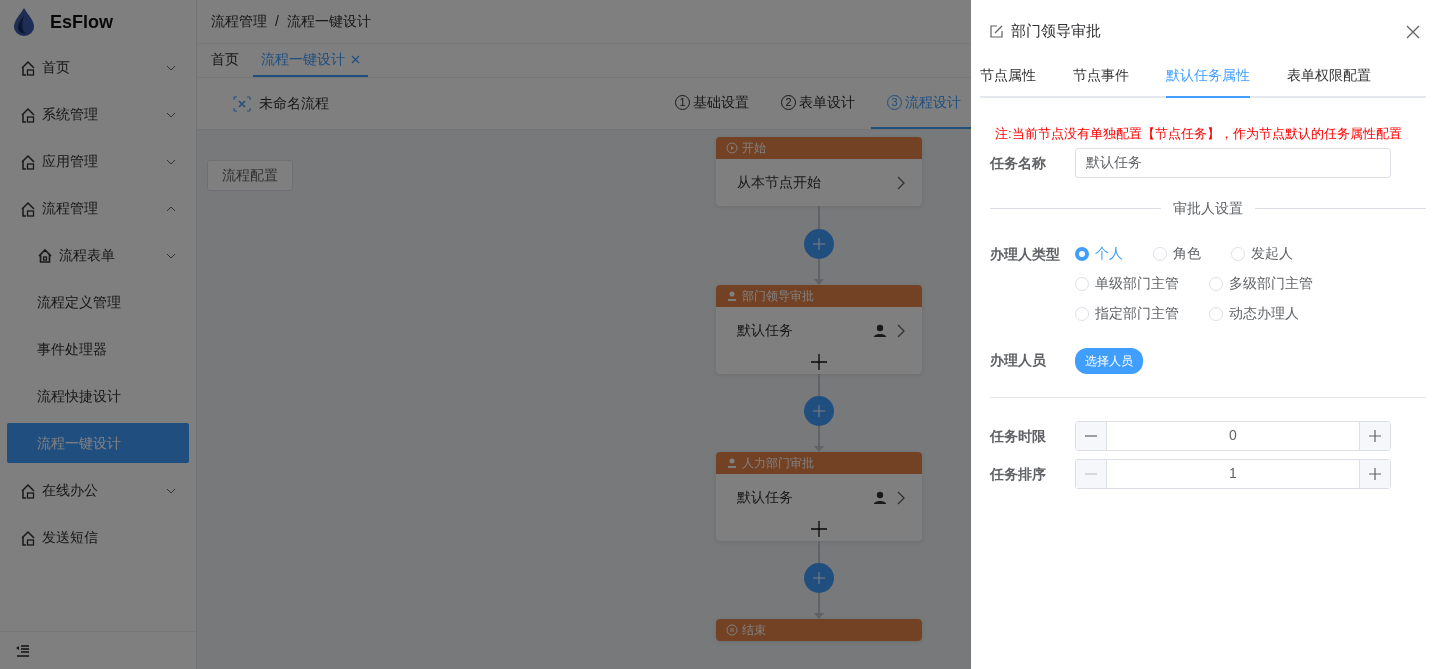 The height and width of the screenshot is (669, 1440). What do you see at coordinates (1018, 163) in the screenshot?
I see `field-label: 任务名称` at bounding box center [1018, 163].